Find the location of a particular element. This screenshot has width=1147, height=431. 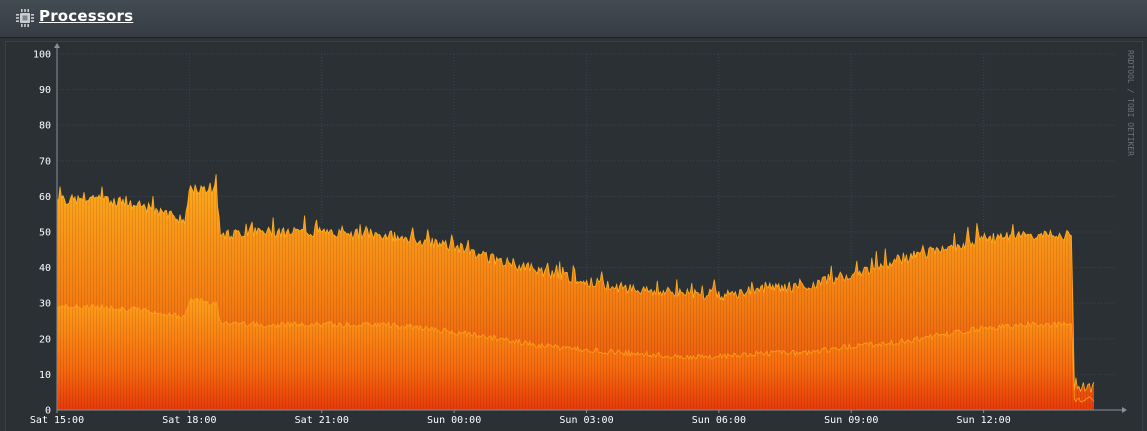

x-tick-label: Sun 06:00 is located at coordinates (719, 420).